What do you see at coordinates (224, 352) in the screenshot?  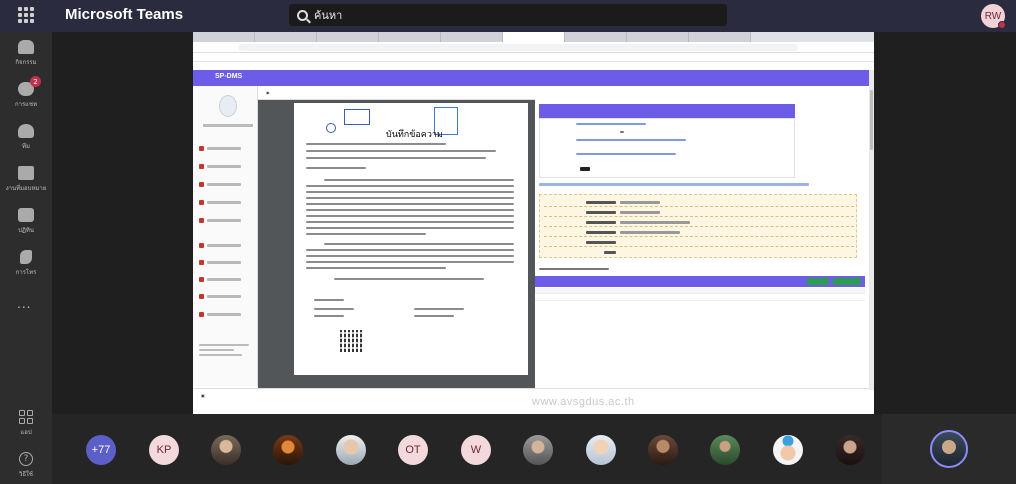 I see `sidebar-footer` at bounding box center [224, 352].